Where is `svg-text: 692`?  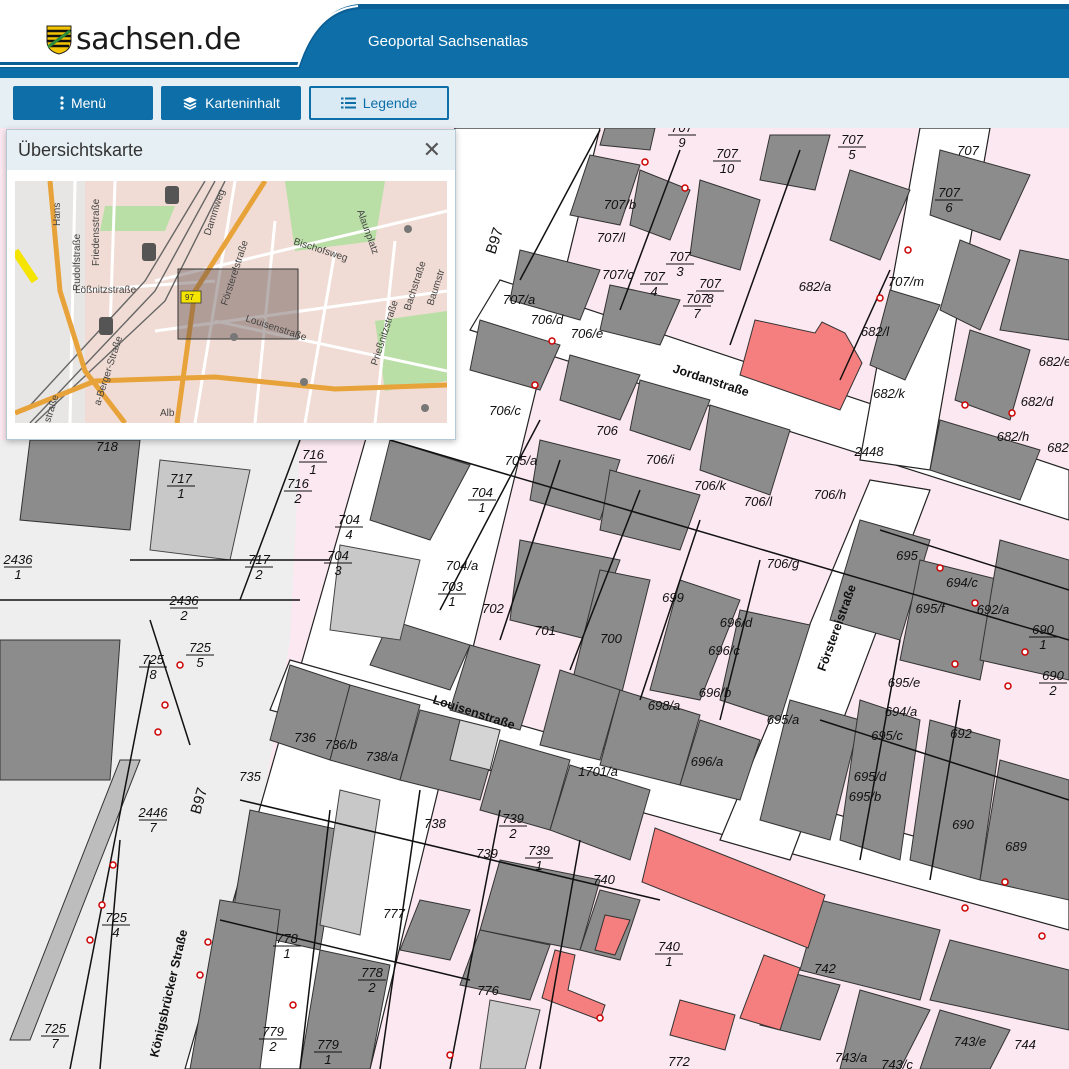 svg-text: 692 is located at coordinates (961, 733).